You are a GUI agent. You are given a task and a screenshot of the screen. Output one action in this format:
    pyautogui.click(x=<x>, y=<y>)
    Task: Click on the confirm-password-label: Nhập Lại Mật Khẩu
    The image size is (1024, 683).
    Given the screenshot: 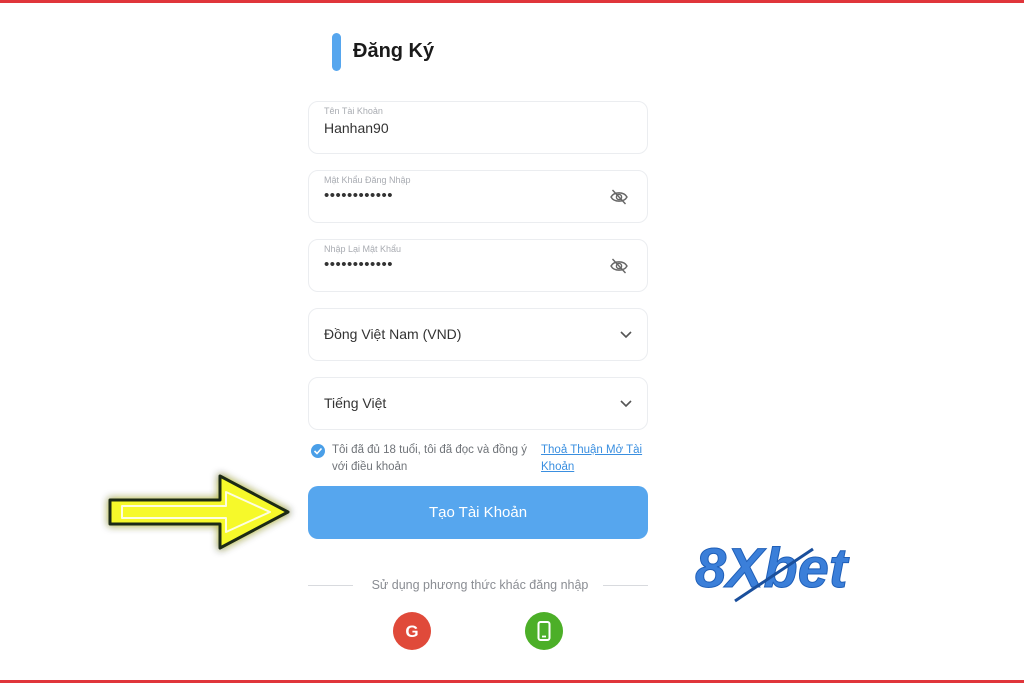 What is the action you would take?
    pyautogui.click(x=363, y=249)
    